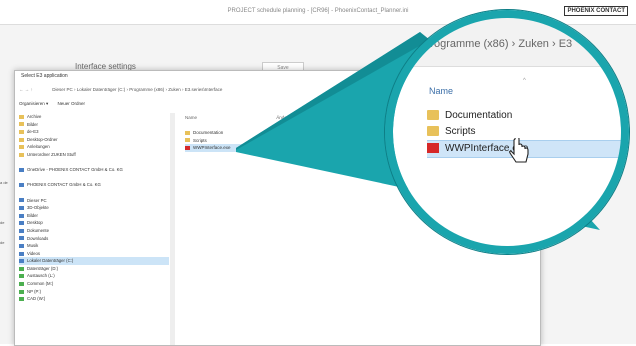 This screenshot has height=346, width=636. Describe the element at coordinates (479, 115) in the screenshot. I see `zoom-row-label: Documentation` at that location.